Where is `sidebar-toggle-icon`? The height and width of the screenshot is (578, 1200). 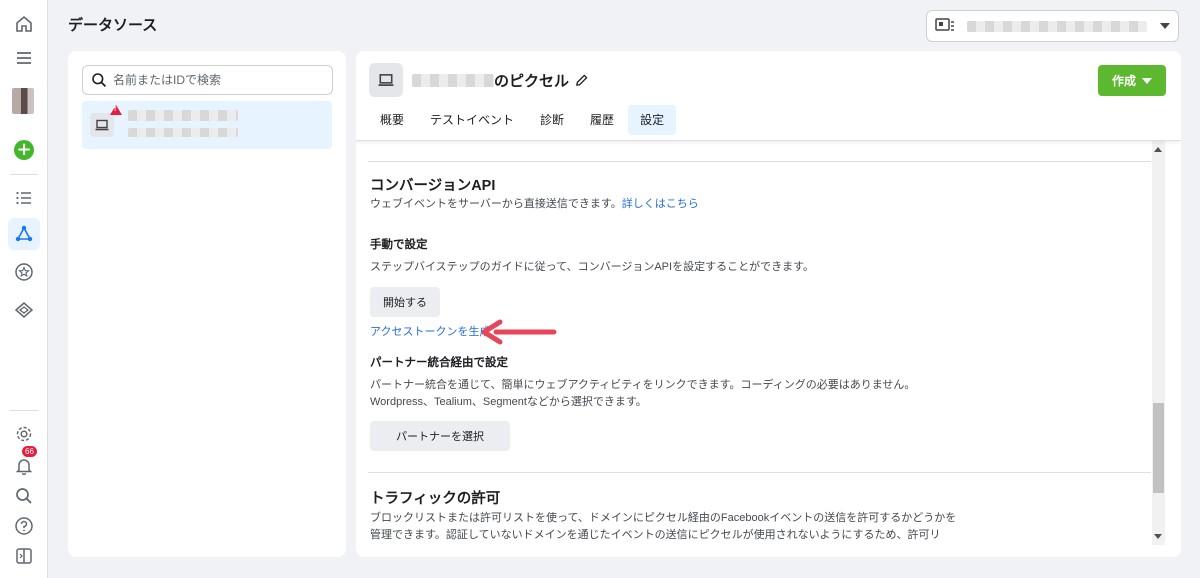
sidebar-toggle-icon is located at coordinates (24, 556).